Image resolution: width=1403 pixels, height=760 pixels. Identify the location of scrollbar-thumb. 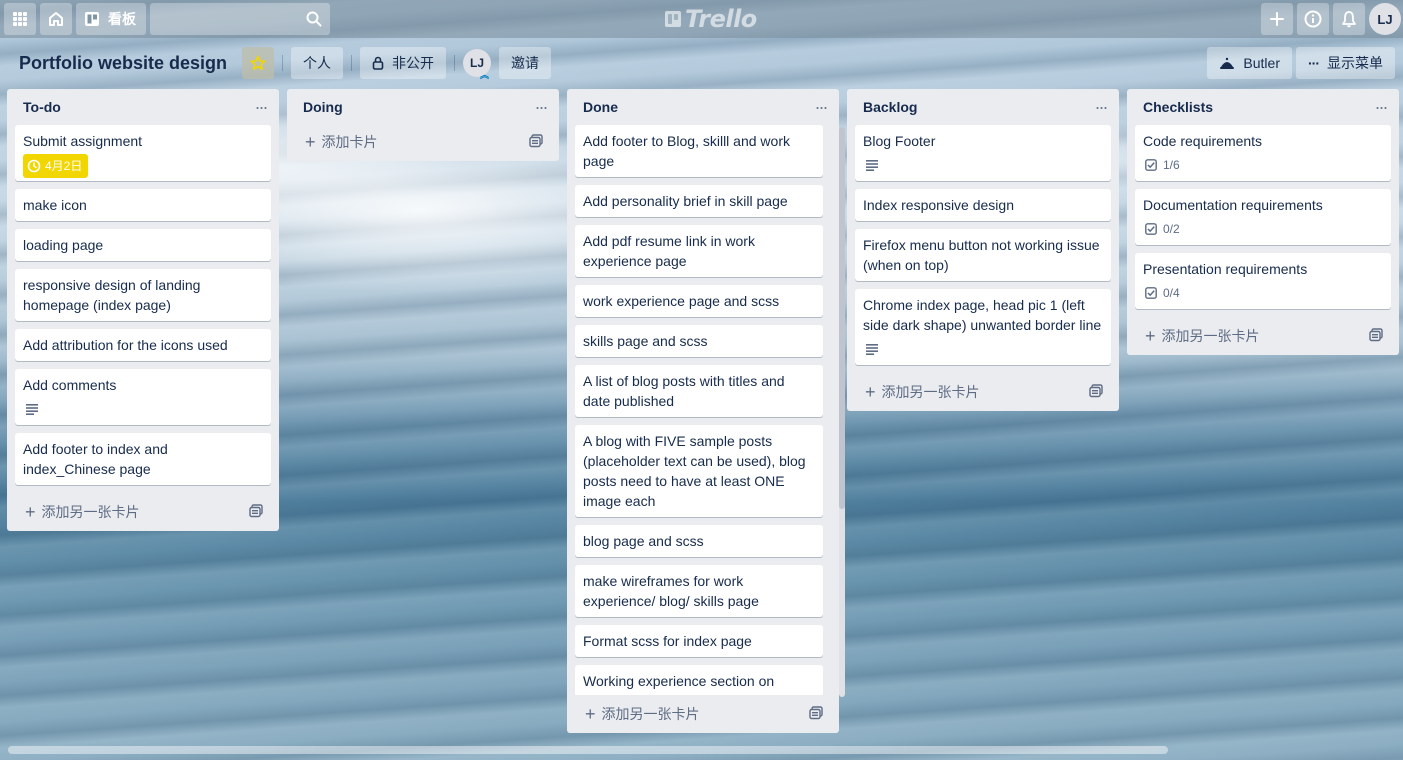
(842, 318).